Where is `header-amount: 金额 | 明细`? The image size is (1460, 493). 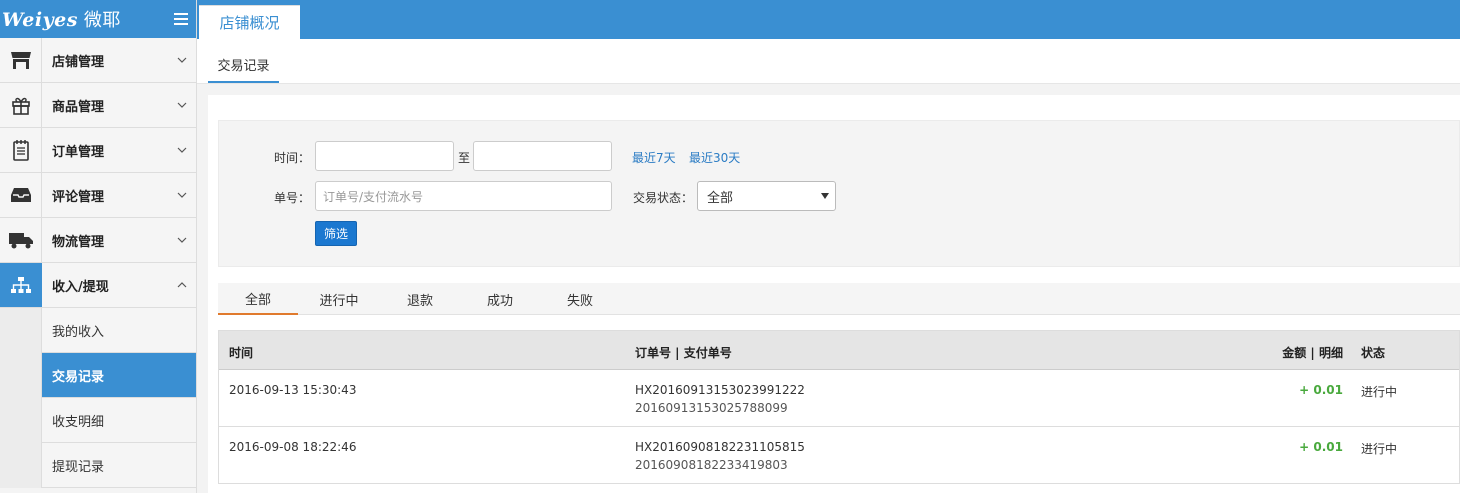
header-amount: 金额 | 明细 is located at coordinates (1312, 353).